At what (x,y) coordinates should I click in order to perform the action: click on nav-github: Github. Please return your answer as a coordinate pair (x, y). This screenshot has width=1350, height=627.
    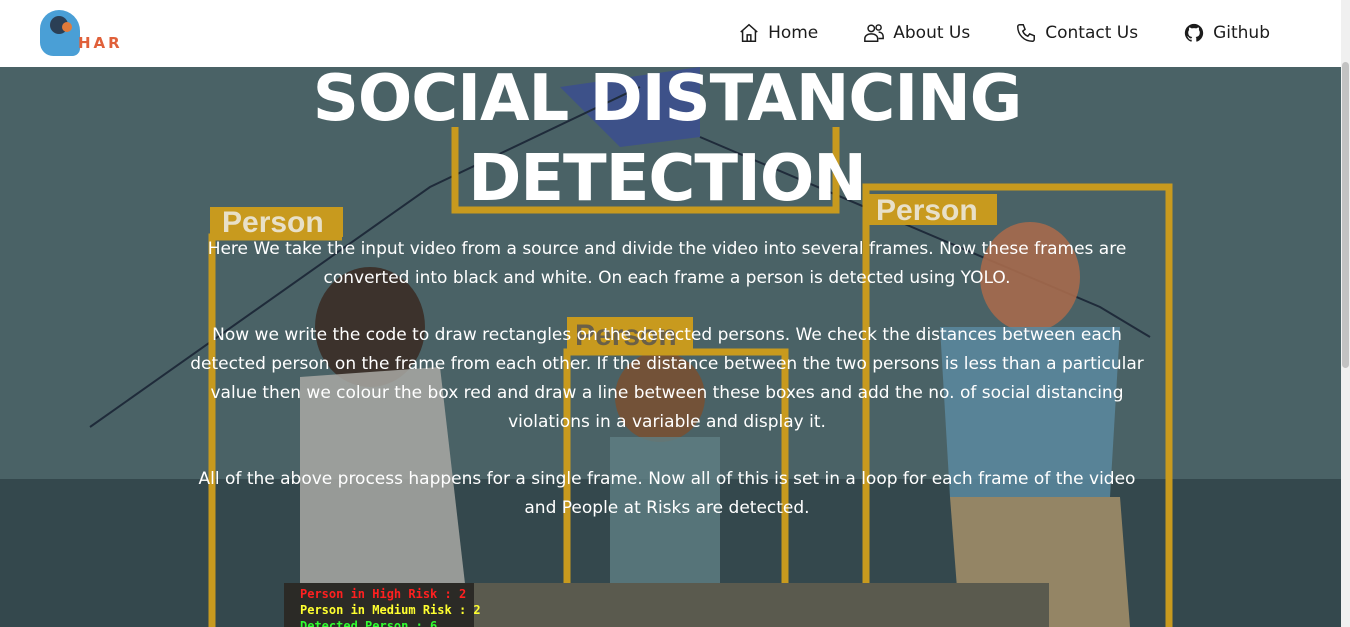
    Looking at the image, I should click on (1226, 33).